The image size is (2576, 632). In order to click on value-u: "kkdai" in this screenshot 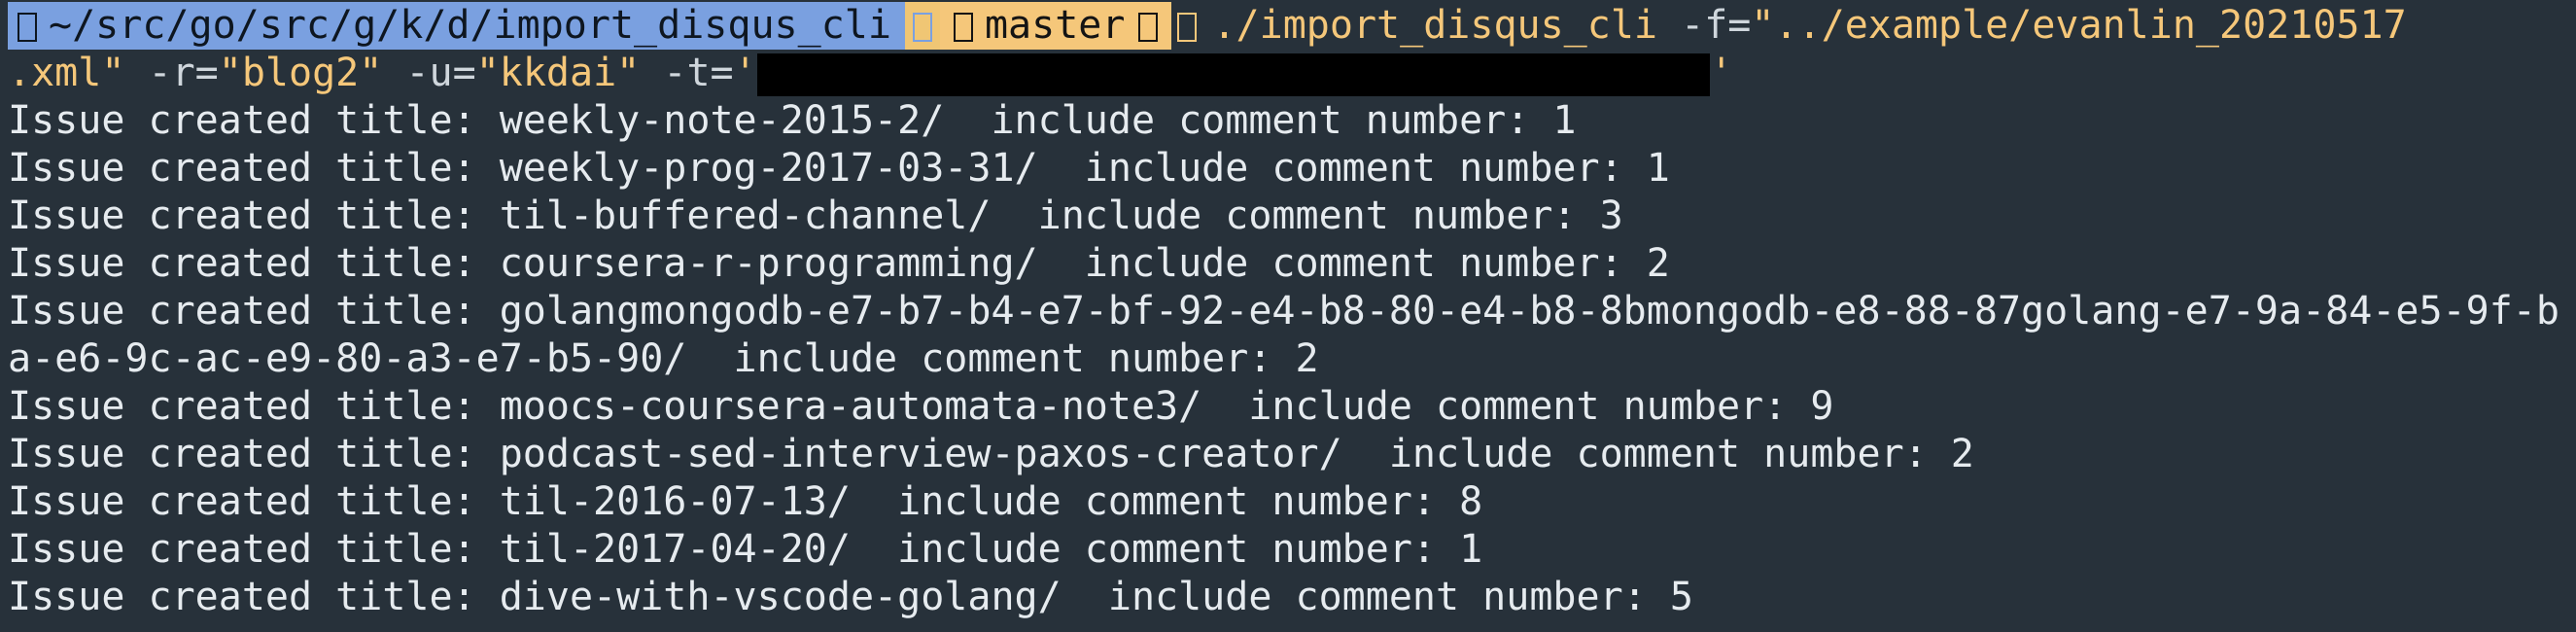, I will do `click(558, 73)`.